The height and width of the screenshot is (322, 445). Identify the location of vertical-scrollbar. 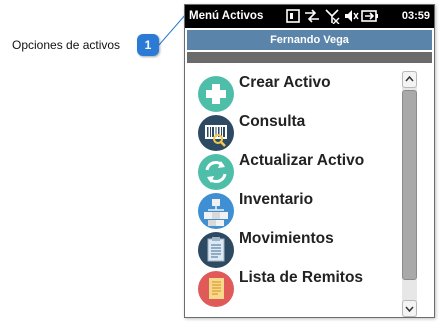
(409, 194).